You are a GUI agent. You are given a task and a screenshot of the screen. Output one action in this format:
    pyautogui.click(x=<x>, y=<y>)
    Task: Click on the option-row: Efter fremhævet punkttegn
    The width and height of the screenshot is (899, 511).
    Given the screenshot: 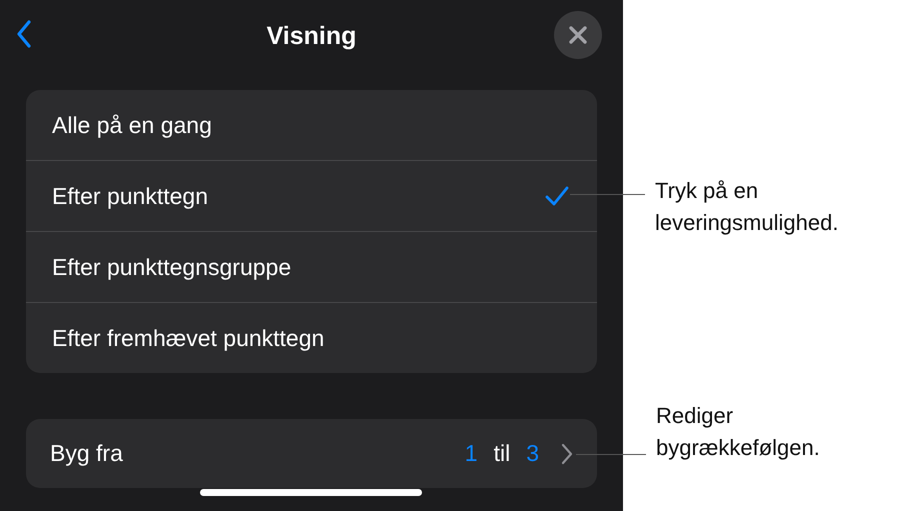 What is the action you would take?
    pyautogui.click(x=311, y=337)
    